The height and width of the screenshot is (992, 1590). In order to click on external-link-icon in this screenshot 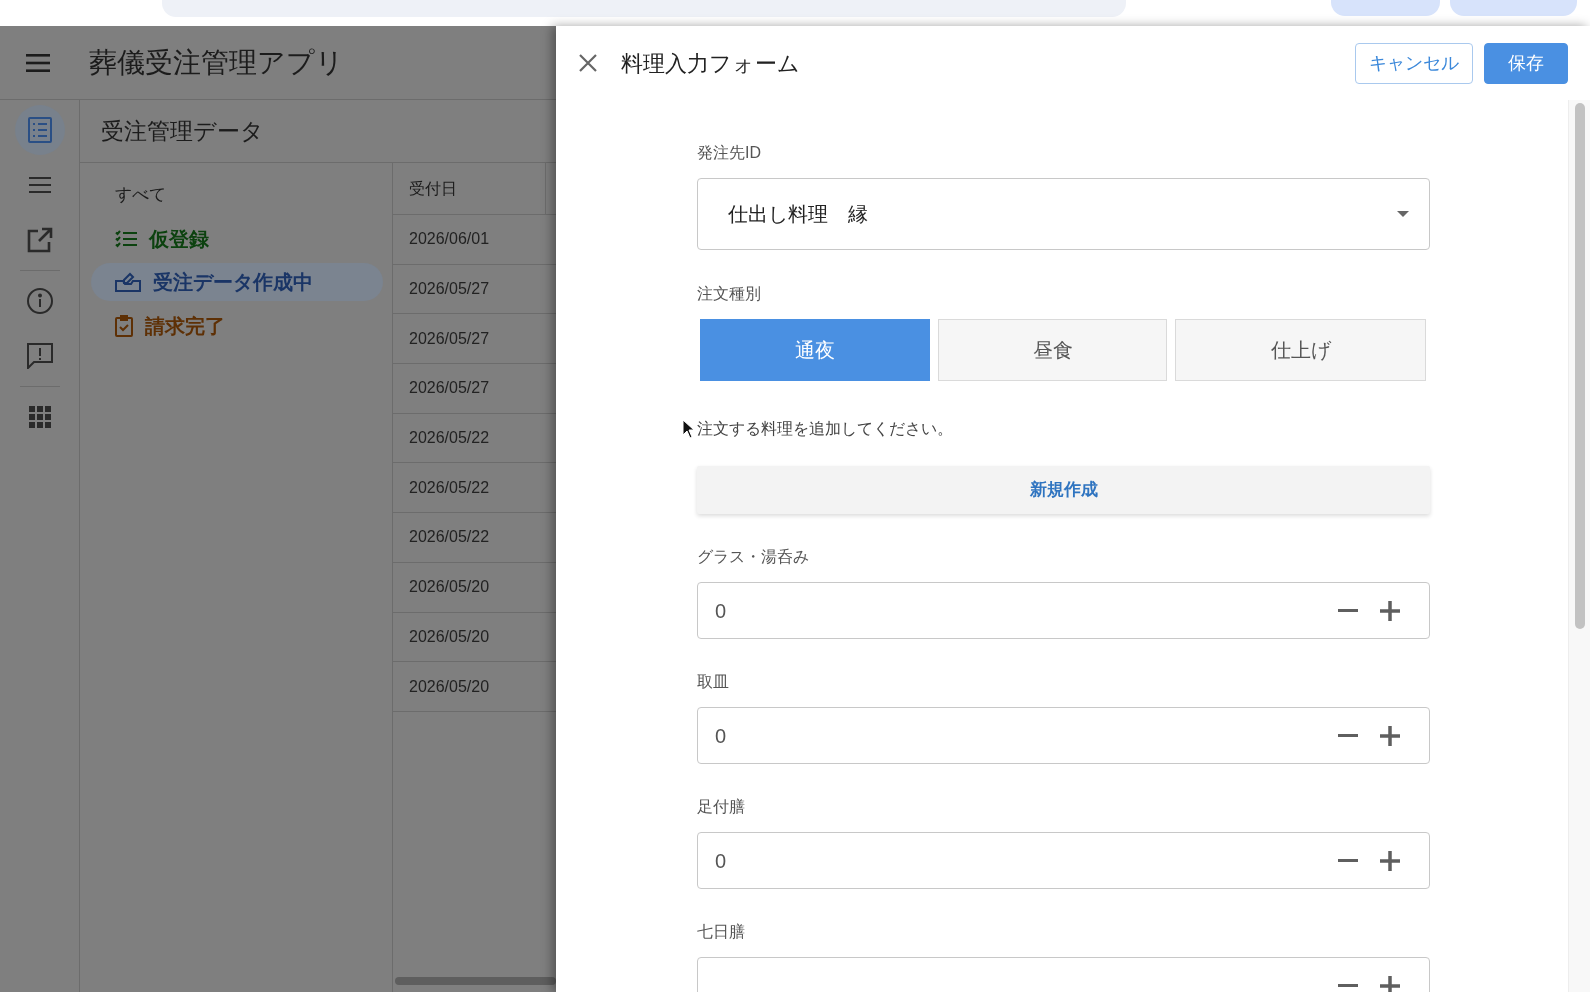, I will do `click(39, 240)`.